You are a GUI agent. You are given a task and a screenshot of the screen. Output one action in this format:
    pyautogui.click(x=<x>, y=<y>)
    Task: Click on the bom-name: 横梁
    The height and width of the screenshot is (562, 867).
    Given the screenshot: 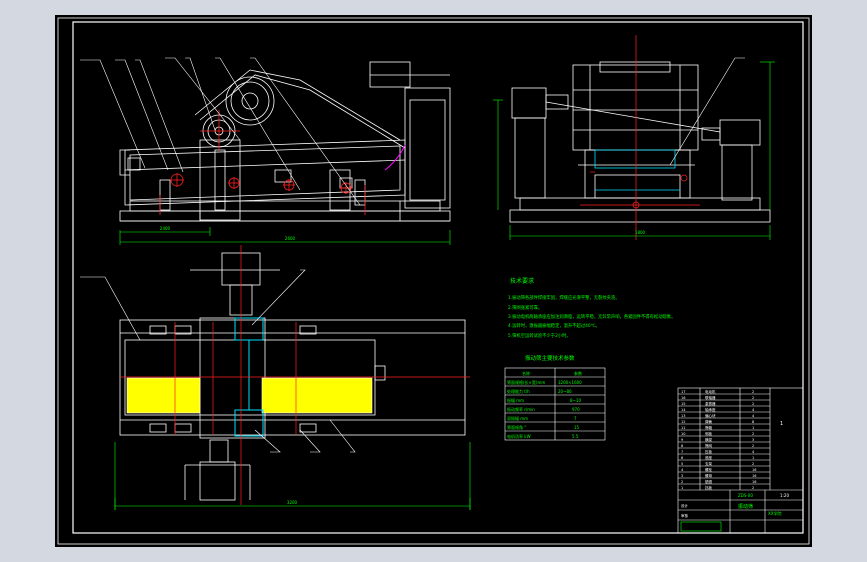 What is the action you would take?
    pyautogui.click(x=709, y=439)
    